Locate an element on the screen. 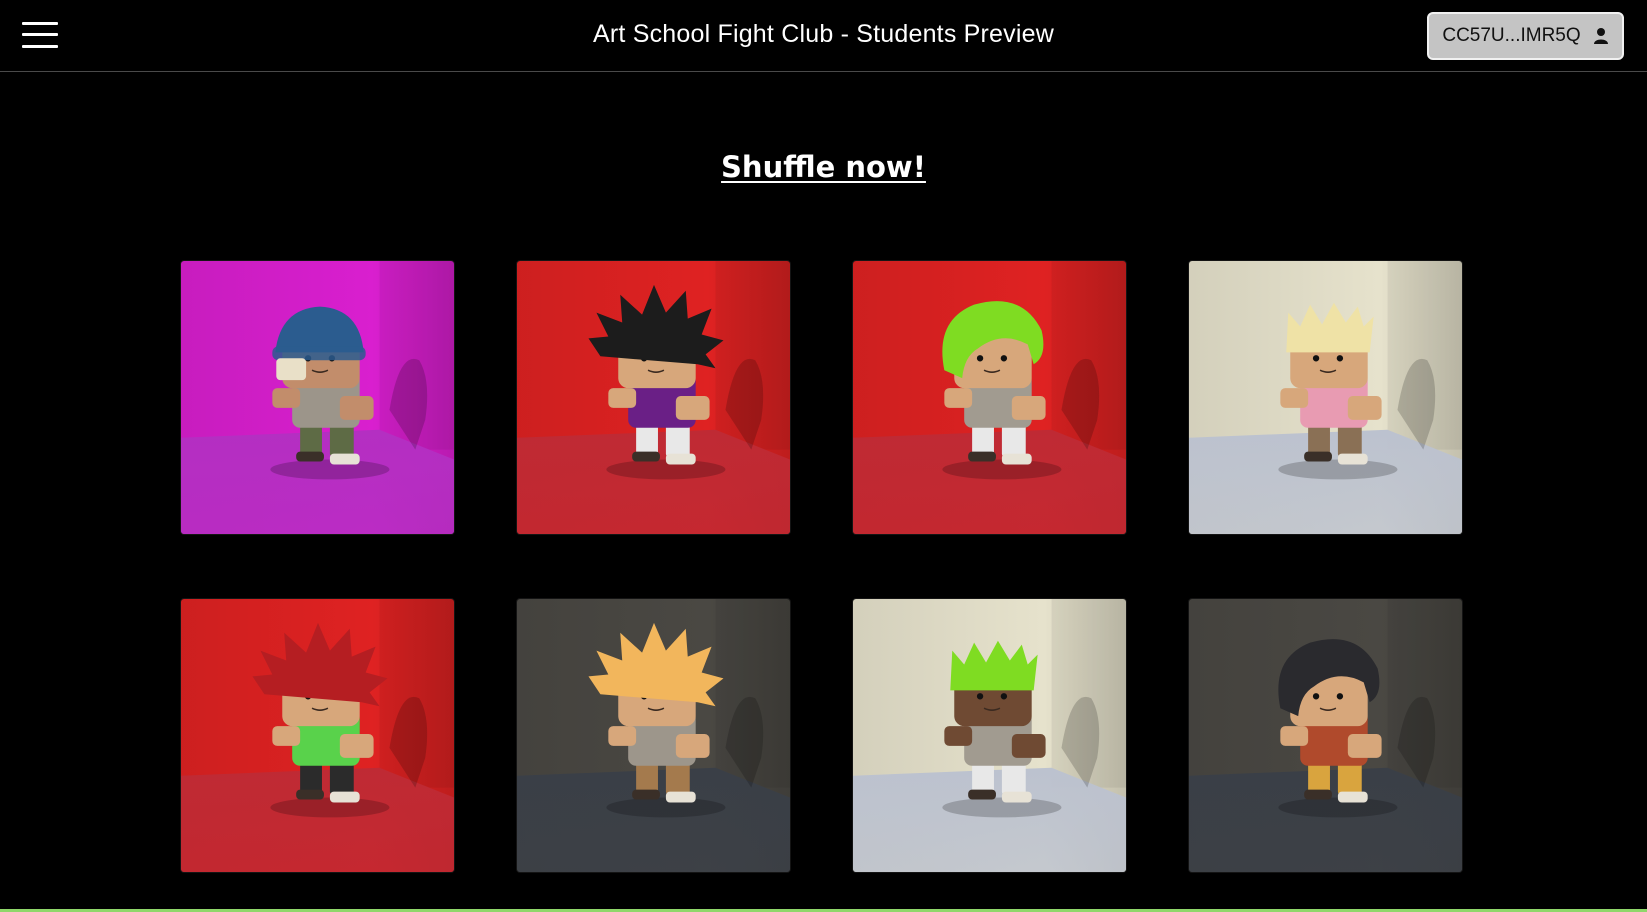  account-button: CC57U...IMR5Q is located at coordinates (1525, 36).